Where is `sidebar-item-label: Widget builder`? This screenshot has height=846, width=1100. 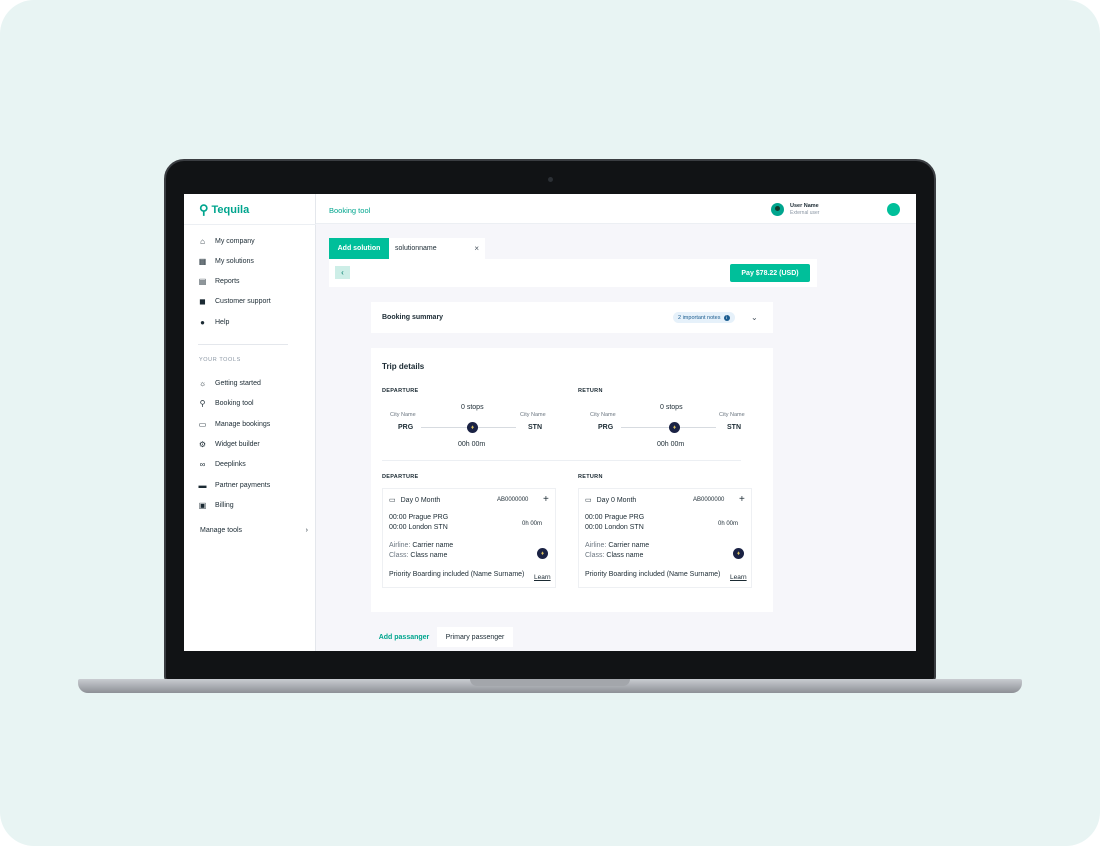 sidebar-item-label: Widget builder is located at coordinates (237, 444).